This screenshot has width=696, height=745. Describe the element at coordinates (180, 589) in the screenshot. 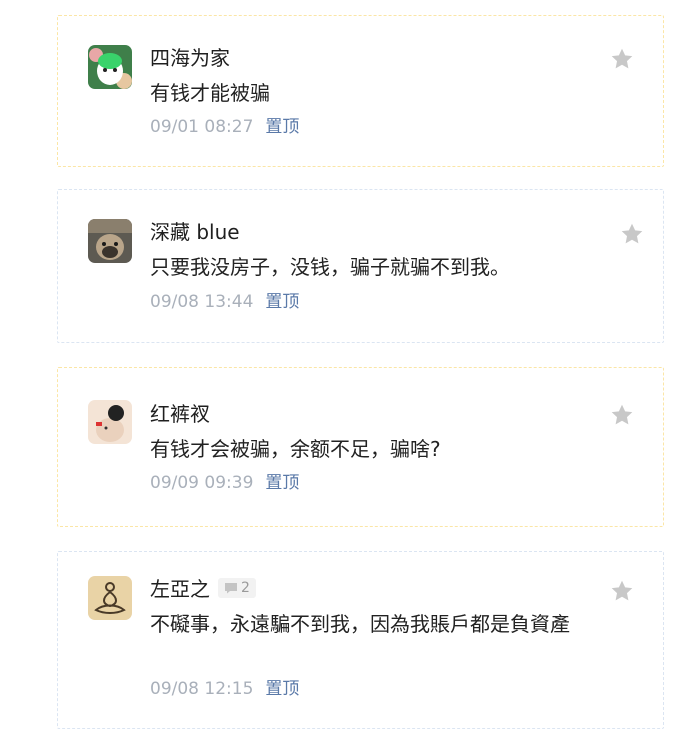

I see `user-name-label: 左亞之` at that location.